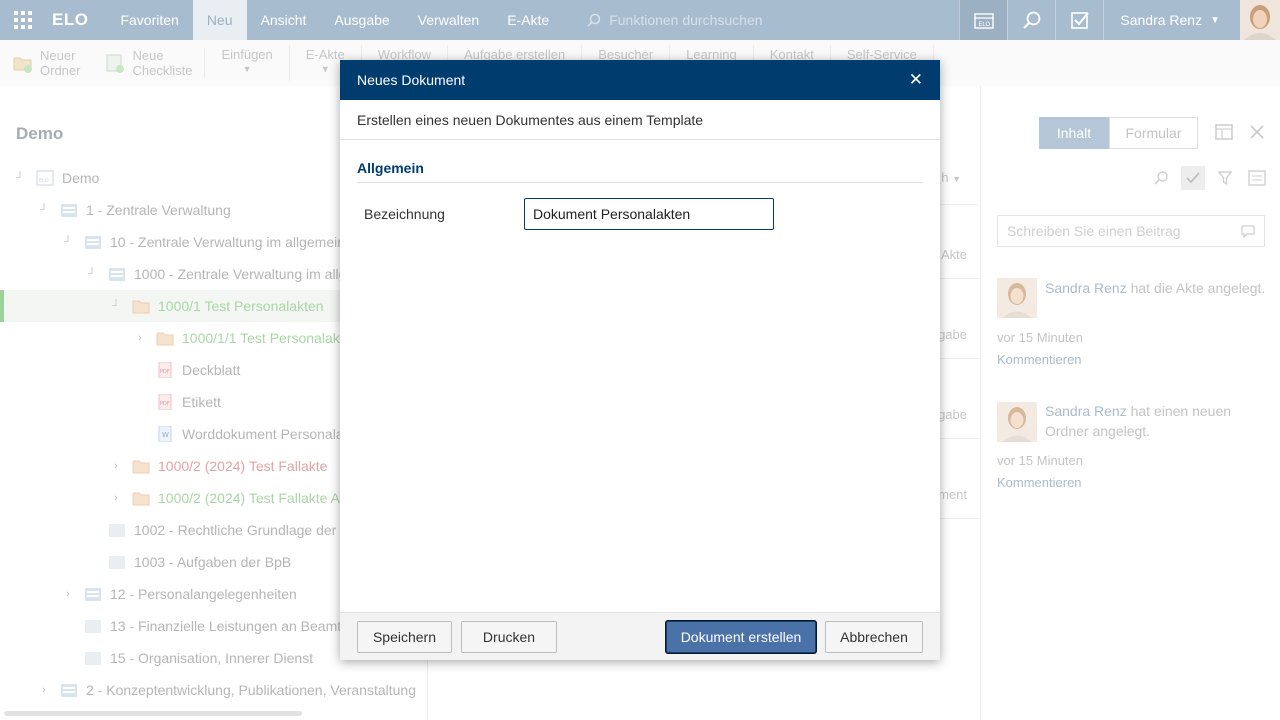 The height and width of the screenshot is (720, 1280). Describe the element at coordinates (686, 20) in the screenshot. I see `search-placeholder: Funktionen durchsuchen` at that location.